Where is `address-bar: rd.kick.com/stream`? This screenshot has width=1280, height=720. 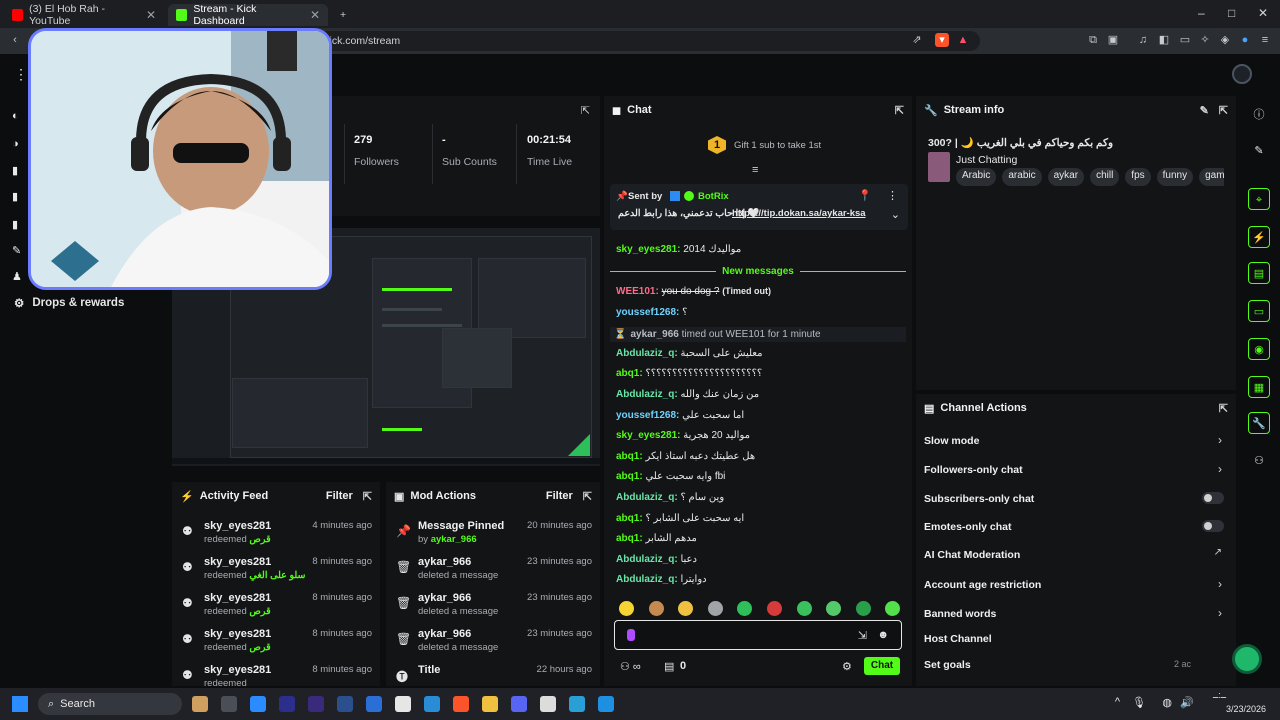
address-bar: rd.kick.com/stream is located at coordinates (640, 41).